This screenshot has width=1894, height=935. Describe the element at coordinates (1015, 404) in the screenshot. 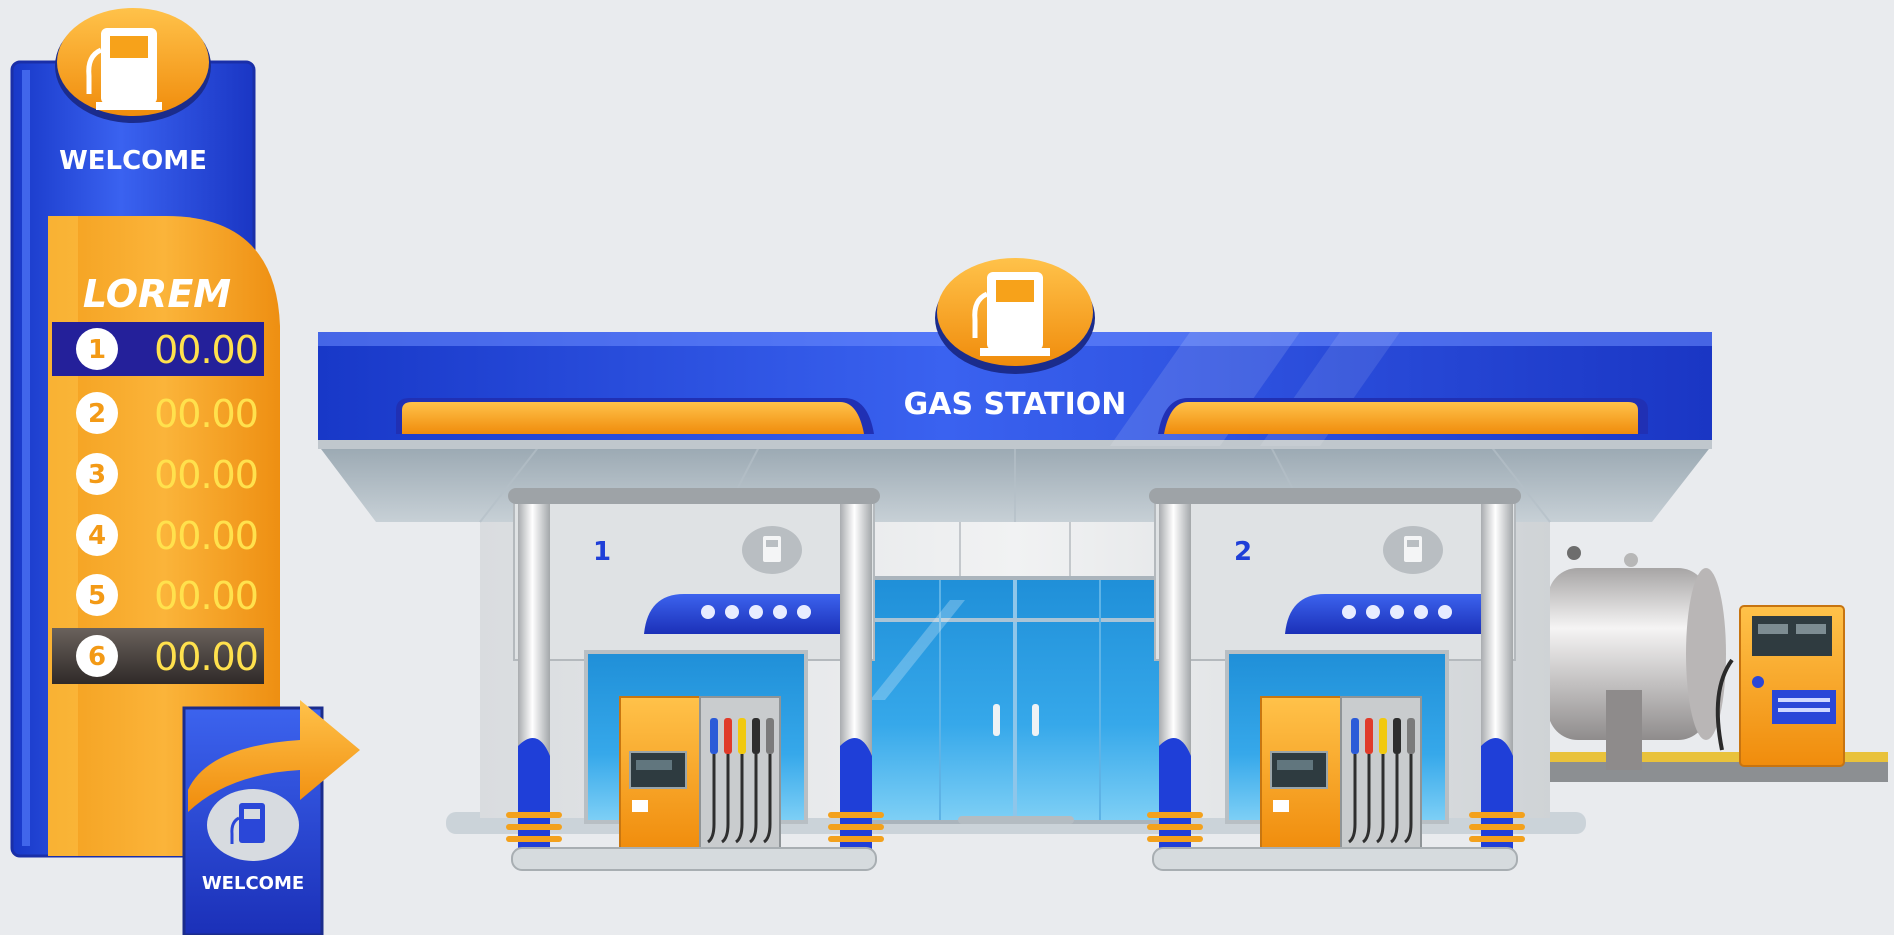

I see `canopy-title: GAS STATION` at that location.